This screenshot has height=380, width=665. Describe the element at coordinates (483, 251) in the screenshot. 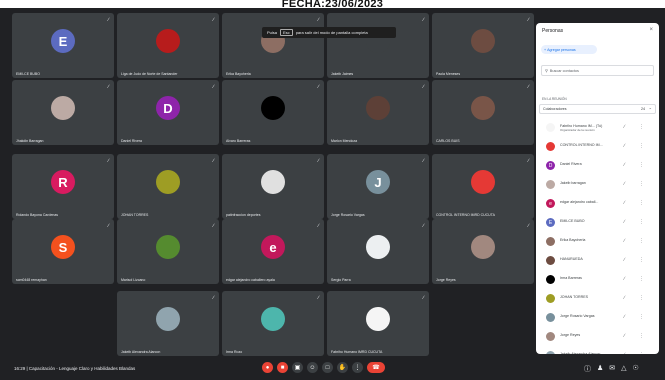

I see `participant-tile: ∕ Jorge Reyes` at that location.